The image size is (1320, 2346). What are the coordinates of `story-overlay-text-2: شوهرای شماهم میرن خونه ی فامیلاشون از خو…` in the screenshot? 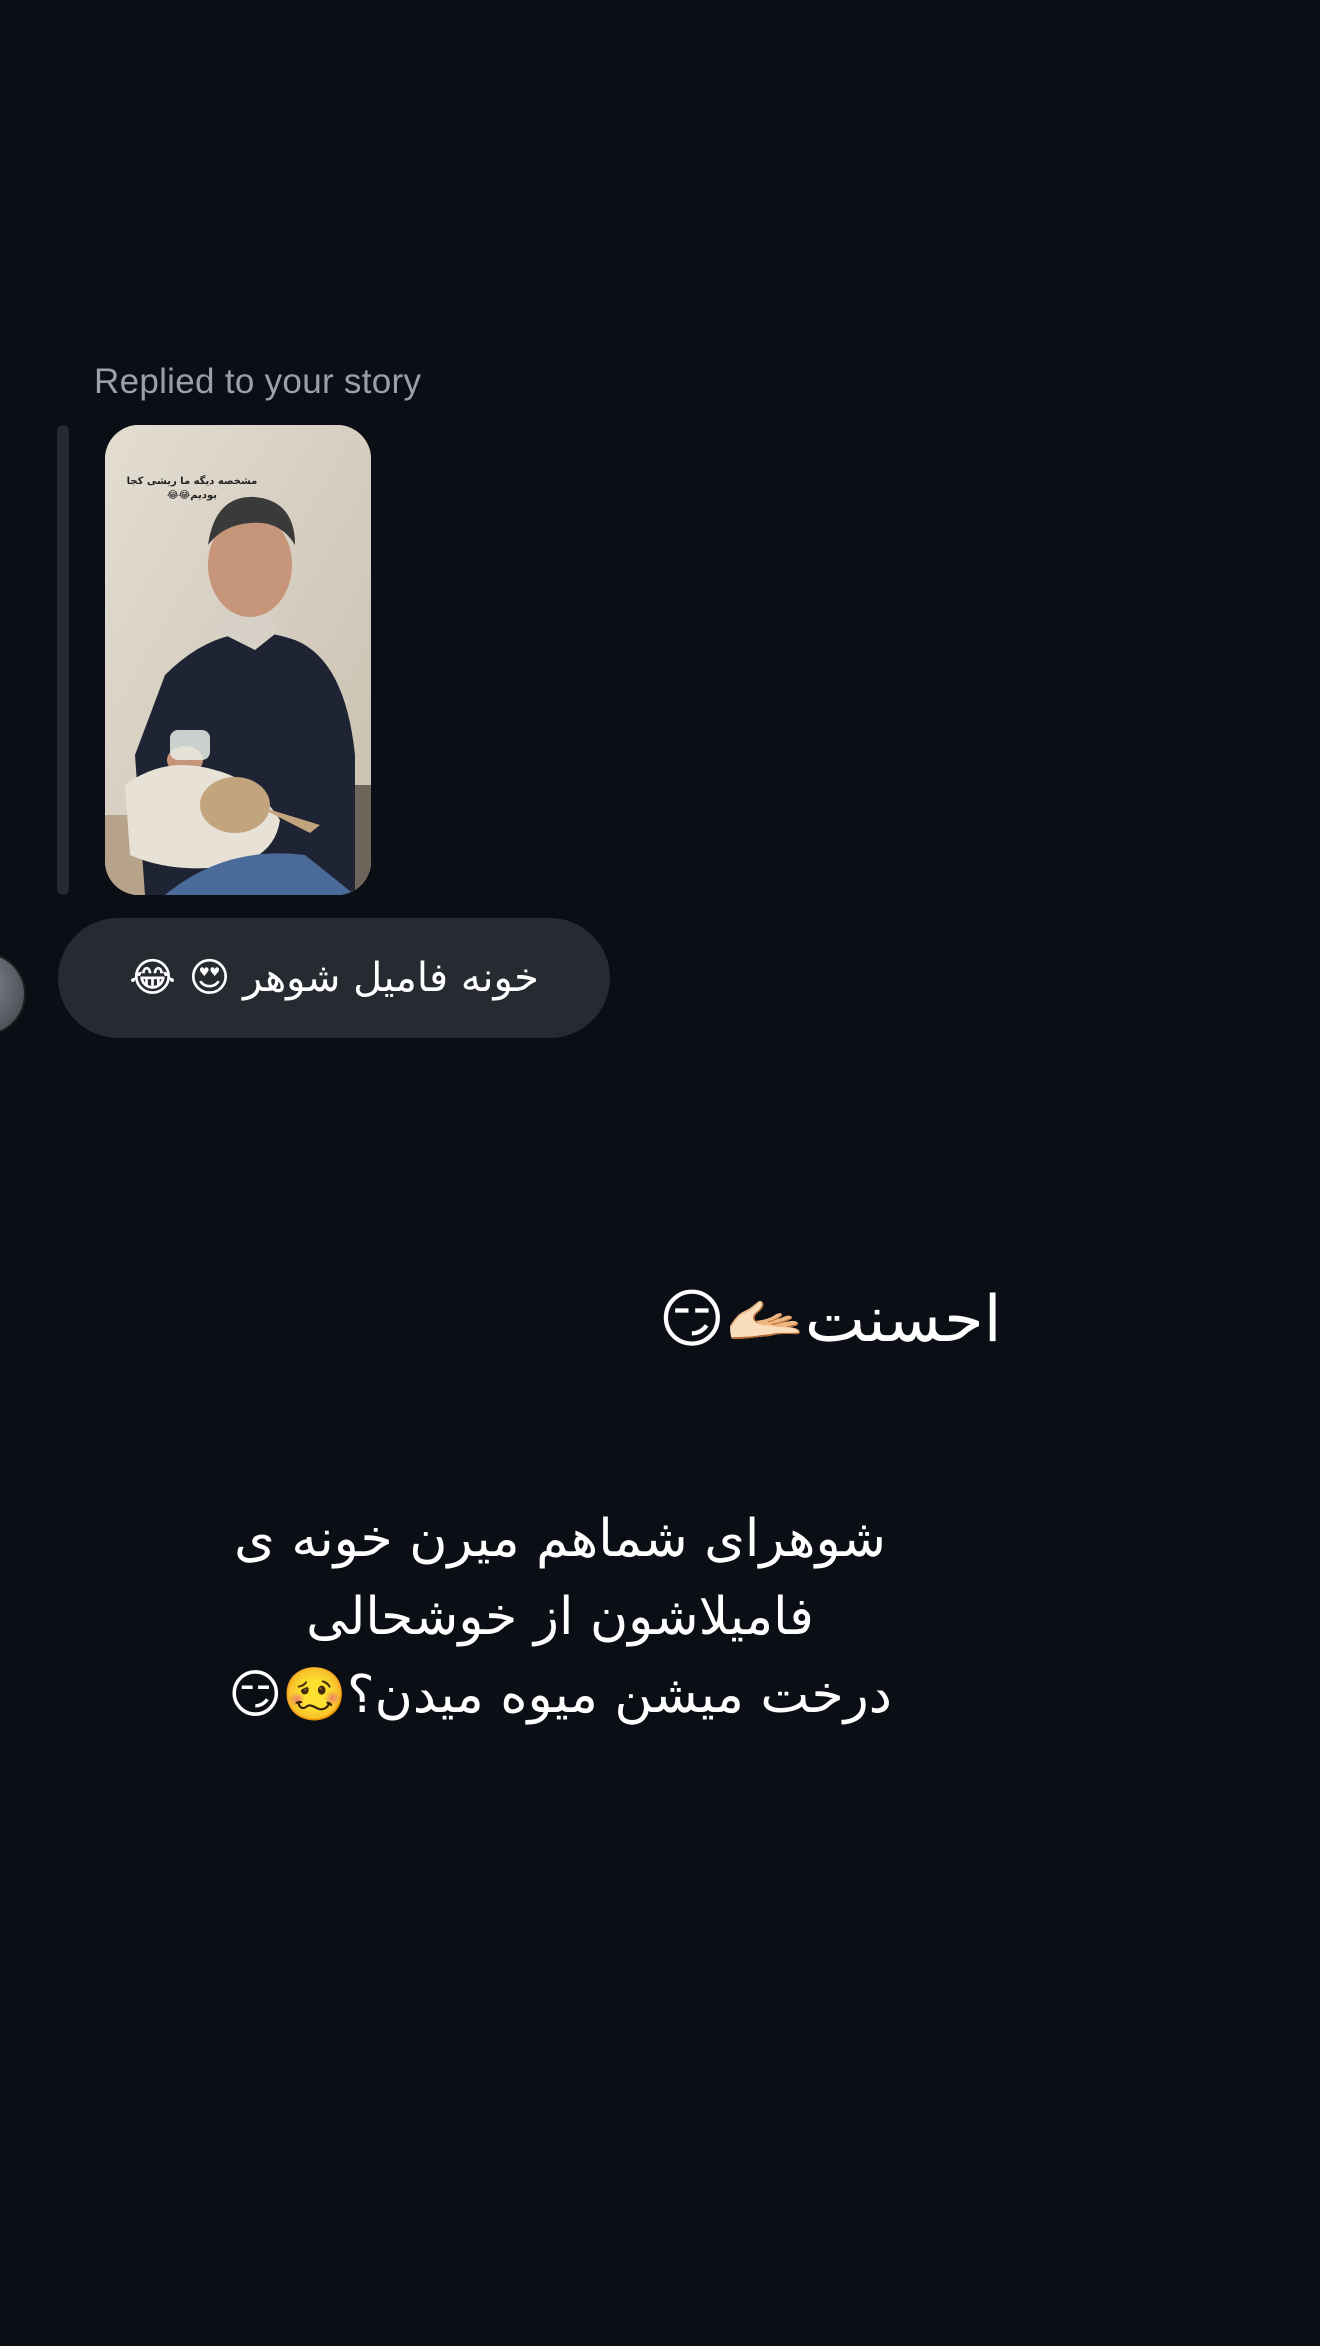 It's located at (560, 1617).